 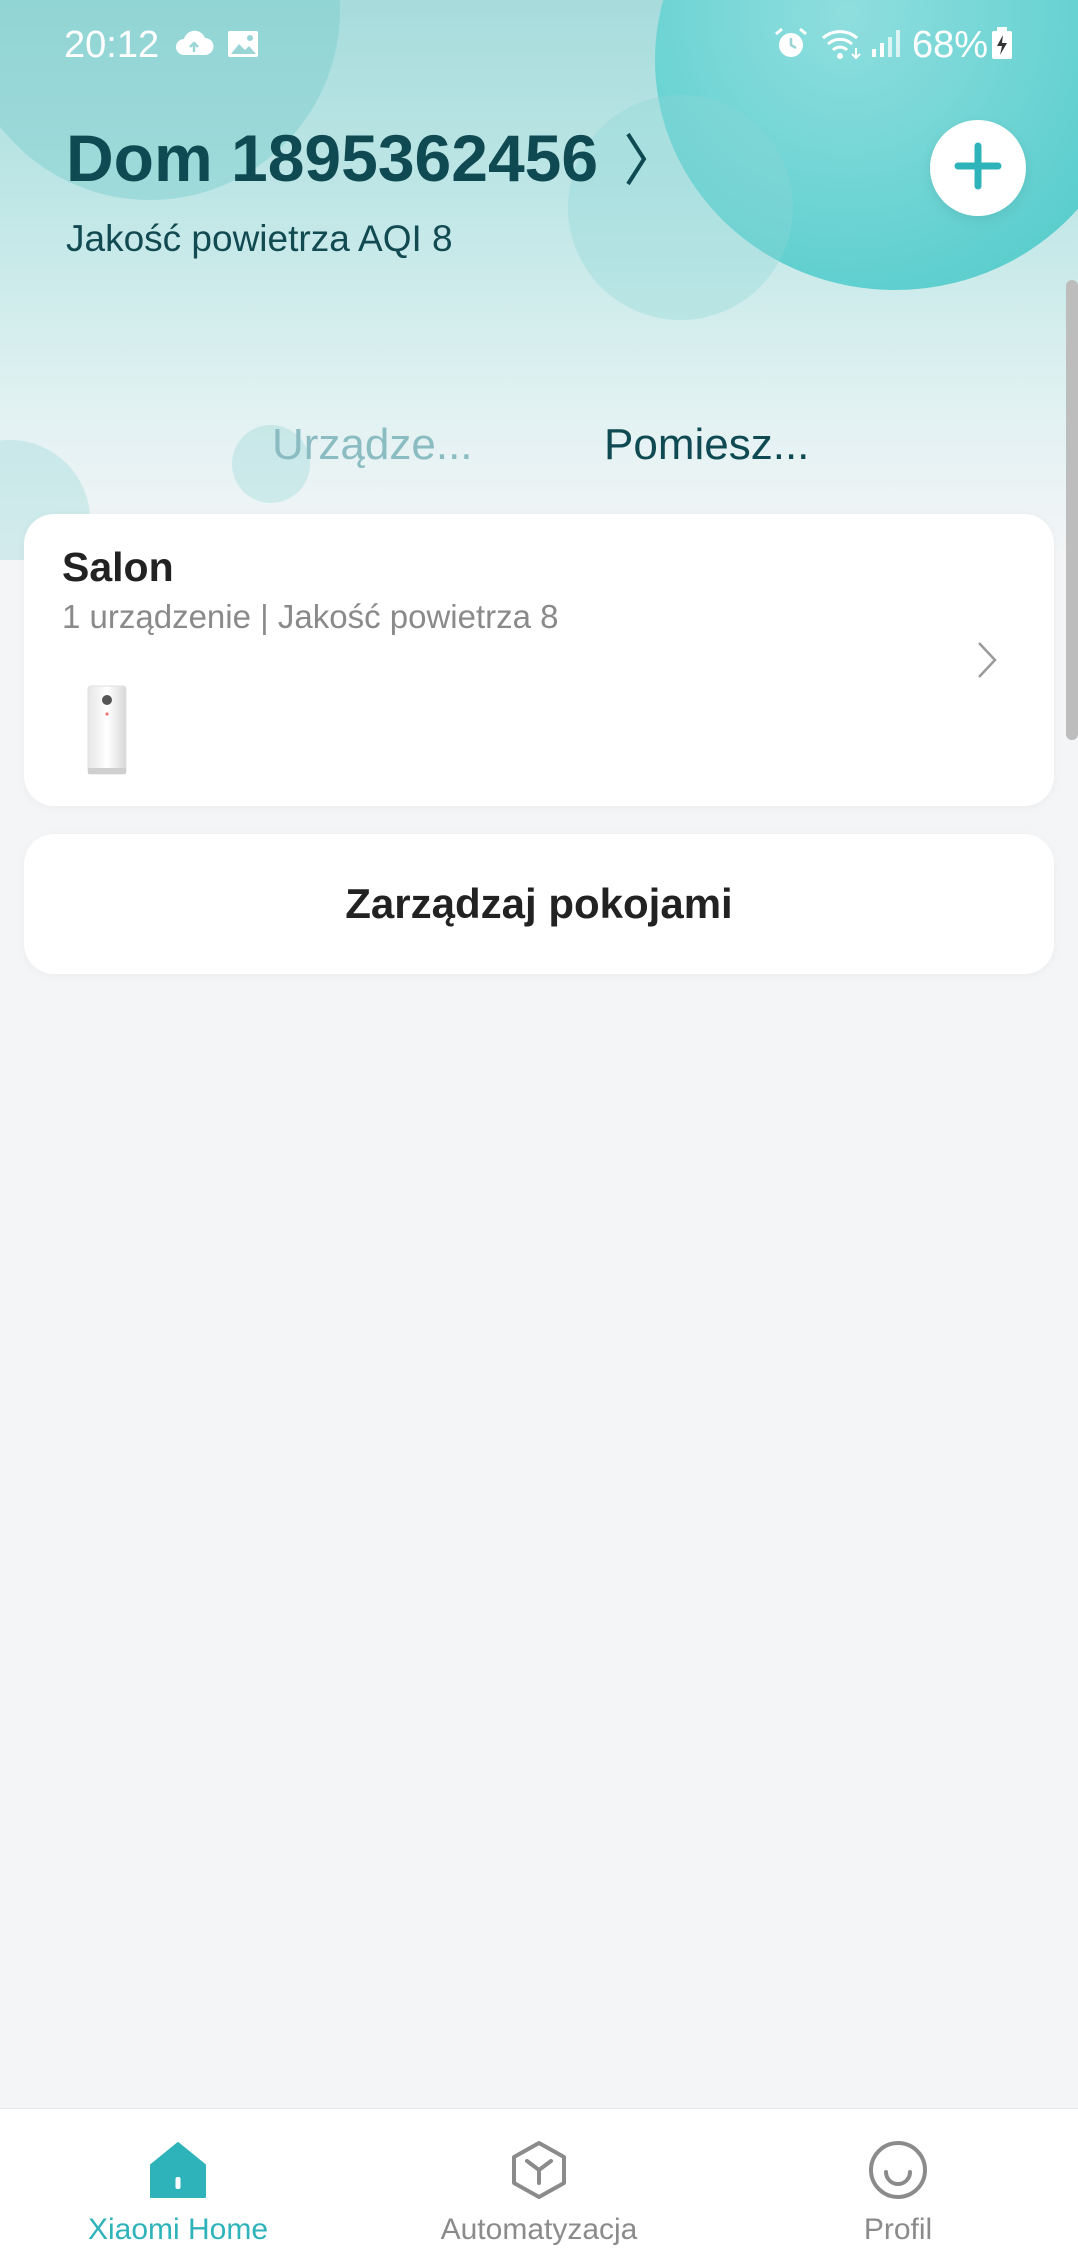 I want to click on status-bar: 20:12 68%, so click(x=539, y=45).